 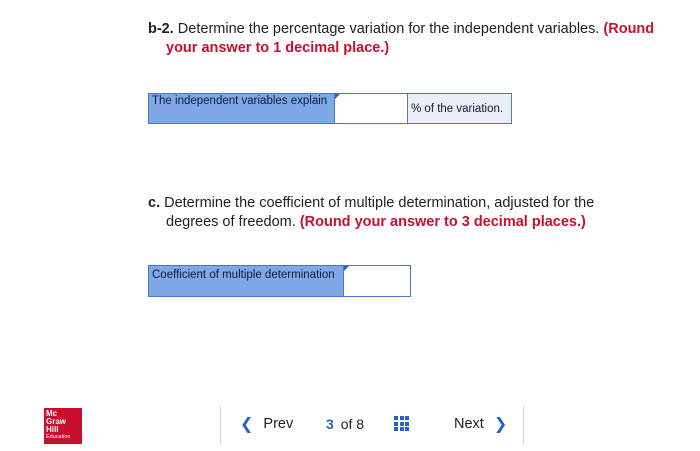 What do you see at coordinates (247, 424) in the screenshot?
I see `chevron-left-icon: ❮` at bounding box center [247, 424].